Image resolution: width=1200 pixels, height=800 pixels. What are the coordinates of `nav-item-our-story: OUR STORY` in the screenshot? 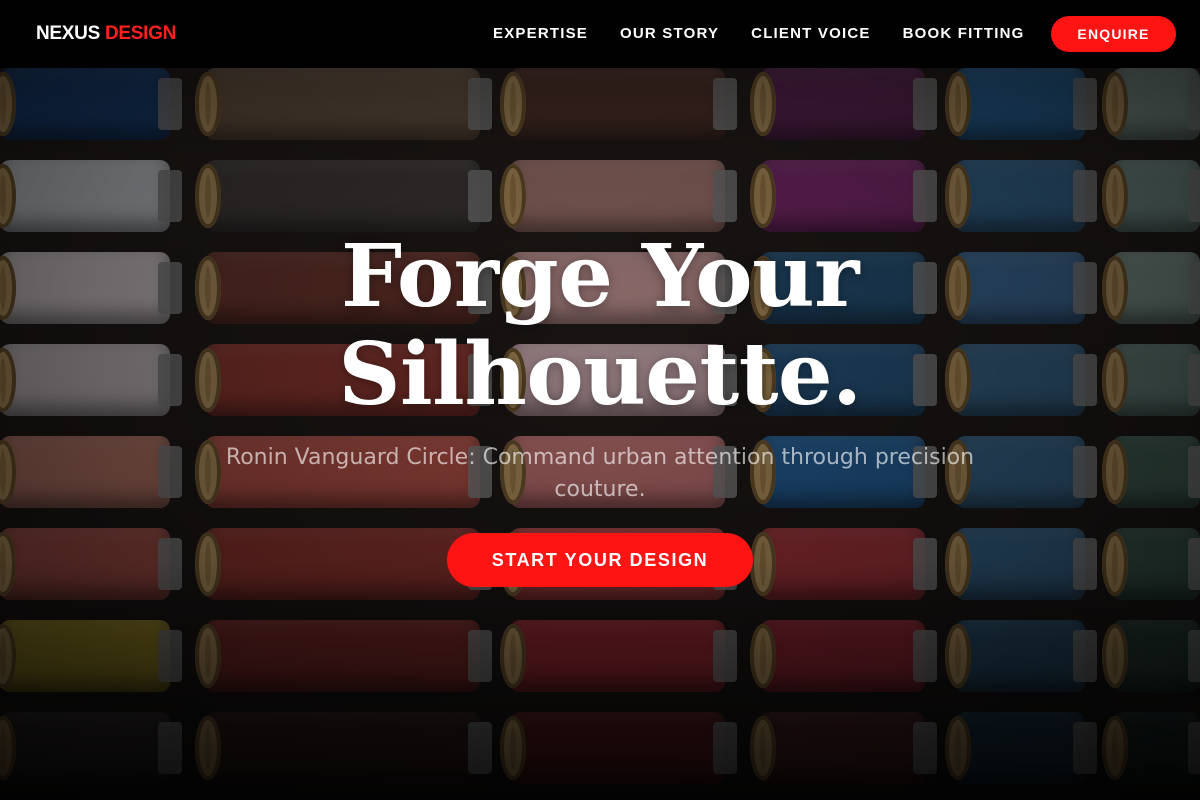 It's located at (669, 34).